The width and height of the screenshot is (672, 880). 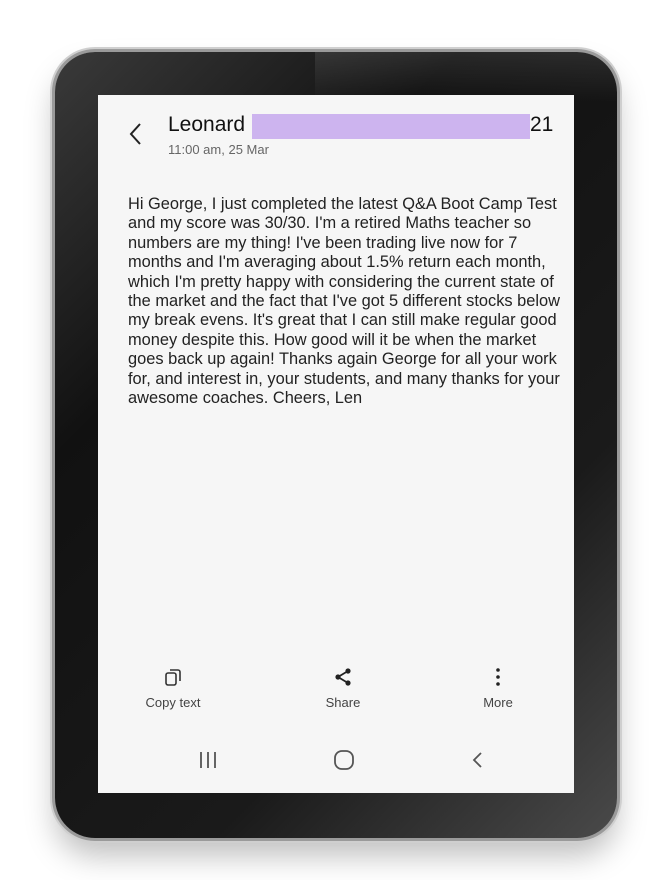 I want to click on system-navigation-bar, so click(x=336, y=760).